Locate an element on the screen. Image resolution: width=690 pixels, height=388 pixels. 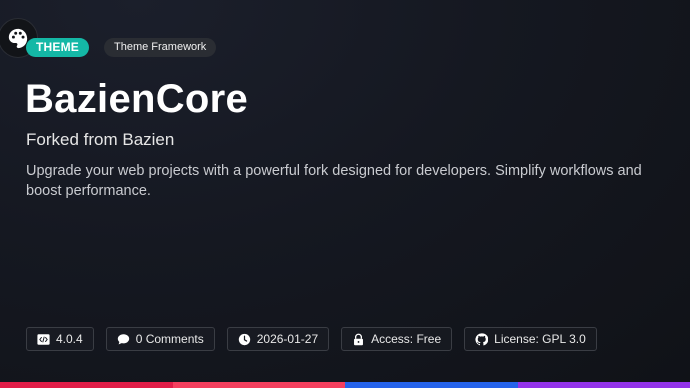
comments-chip: 0 Comments is located at coordinates (160, 339).